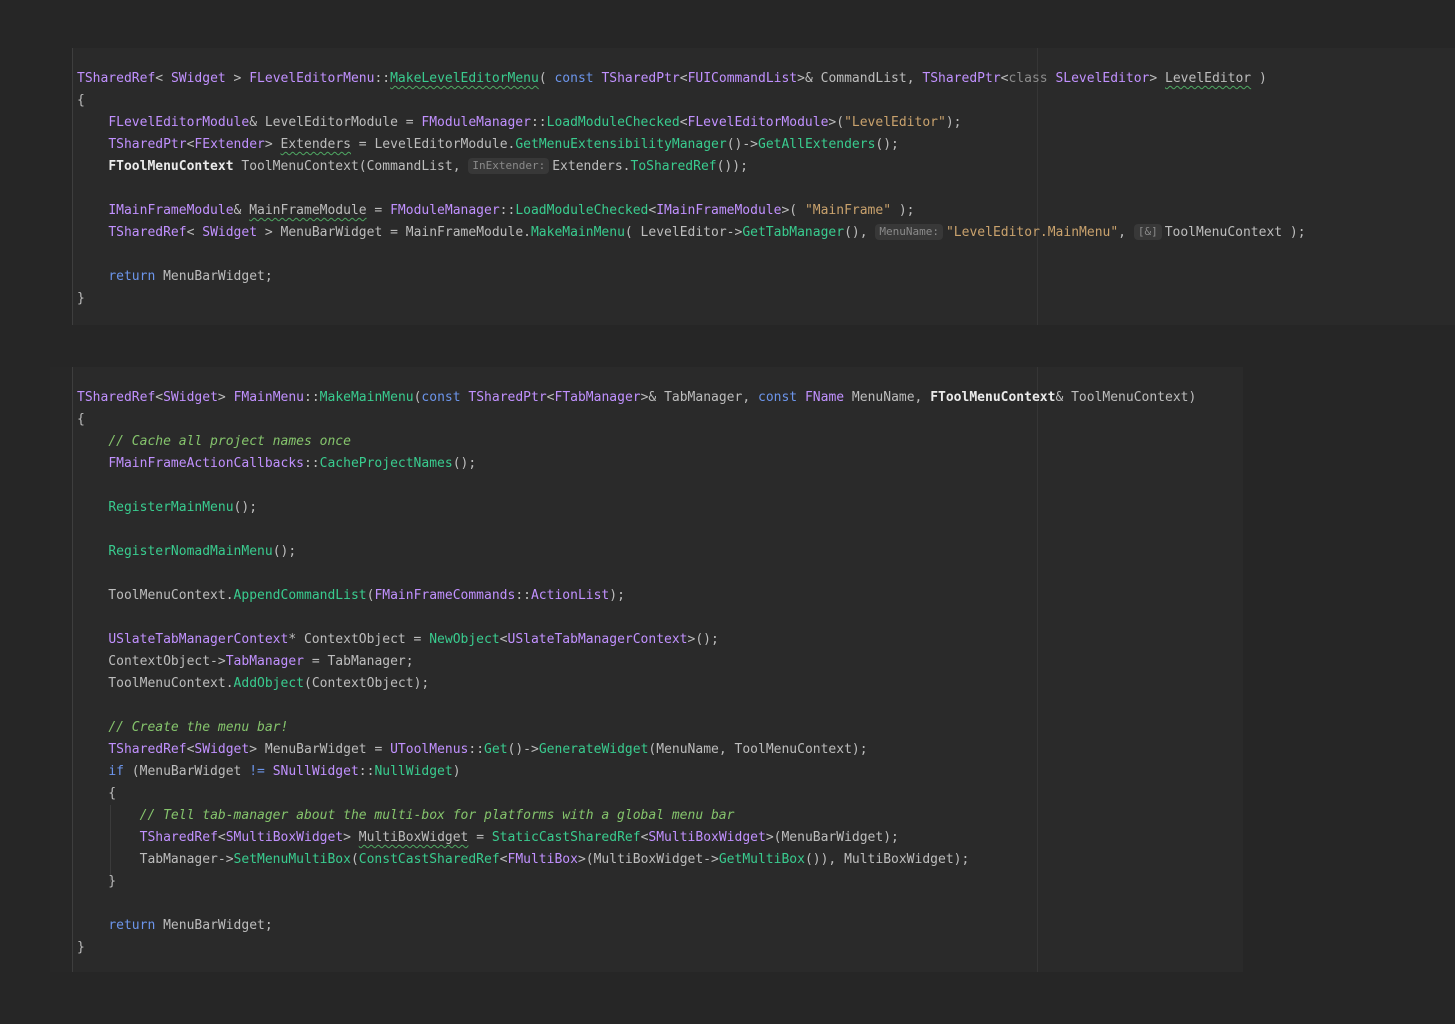 The height and width of the screenshot is (1024, 1455). Describe the element at coordinates (61, 669) in the screenshot. I see `gutter-strip` at that location.